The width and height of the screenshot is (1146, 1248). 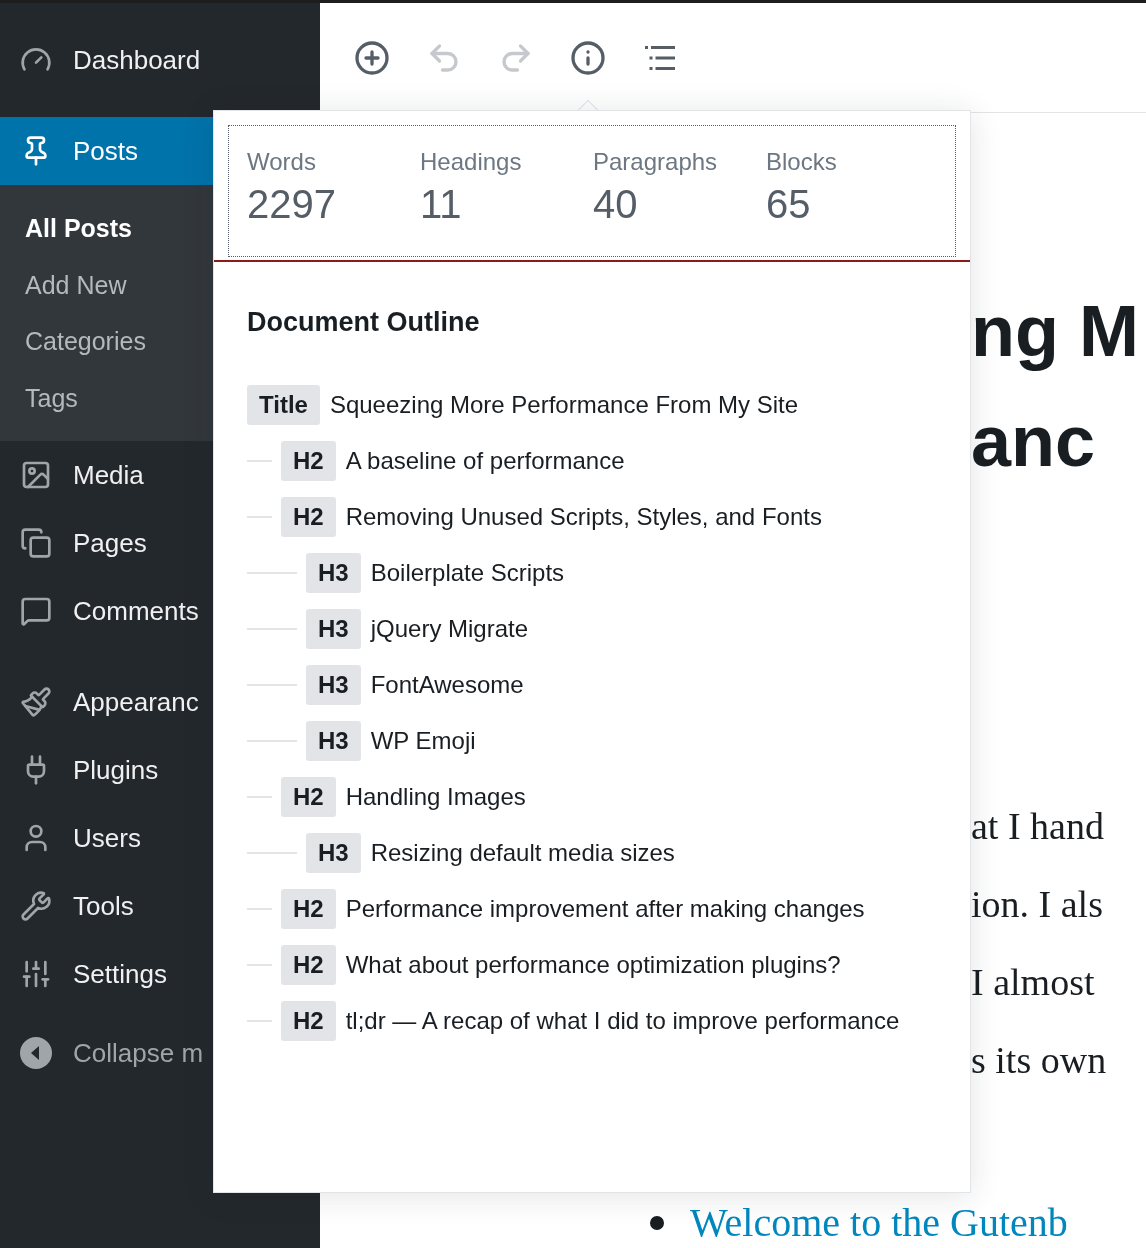 What do you see at coordinates (106, 151) in the screenshot?
I see `sidebar-menu-item: Posts` at bounding box center [106, 151].